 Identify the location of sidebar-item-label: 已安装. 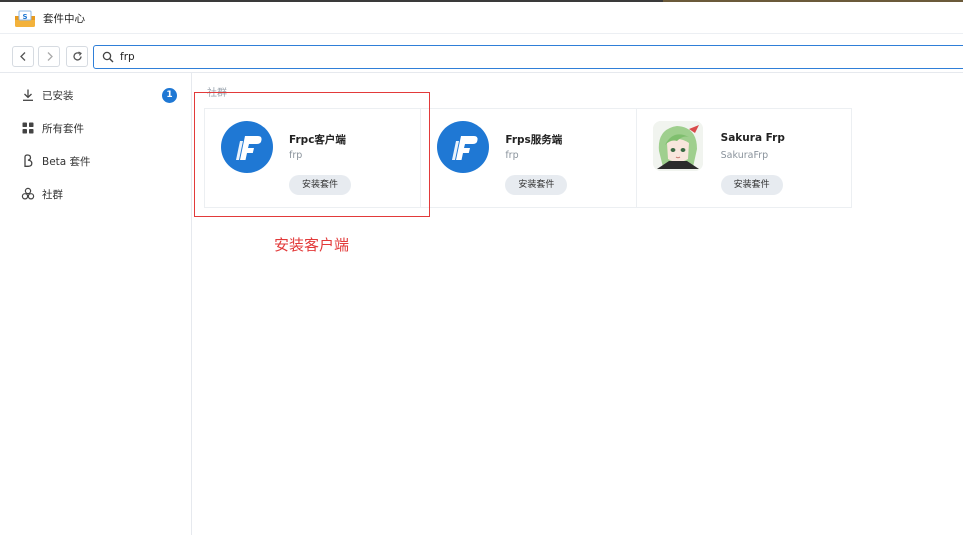
(58, 96).